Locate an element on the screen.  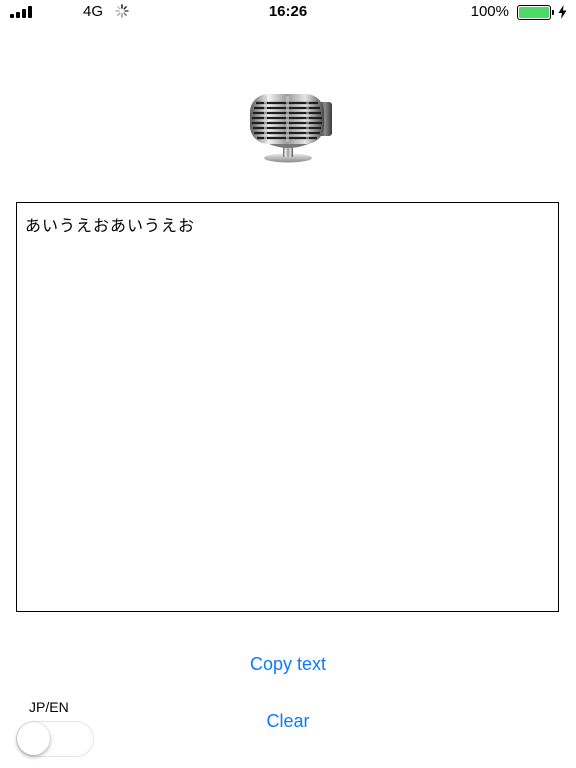
toggle-knob is located at coordinates (33, 738).